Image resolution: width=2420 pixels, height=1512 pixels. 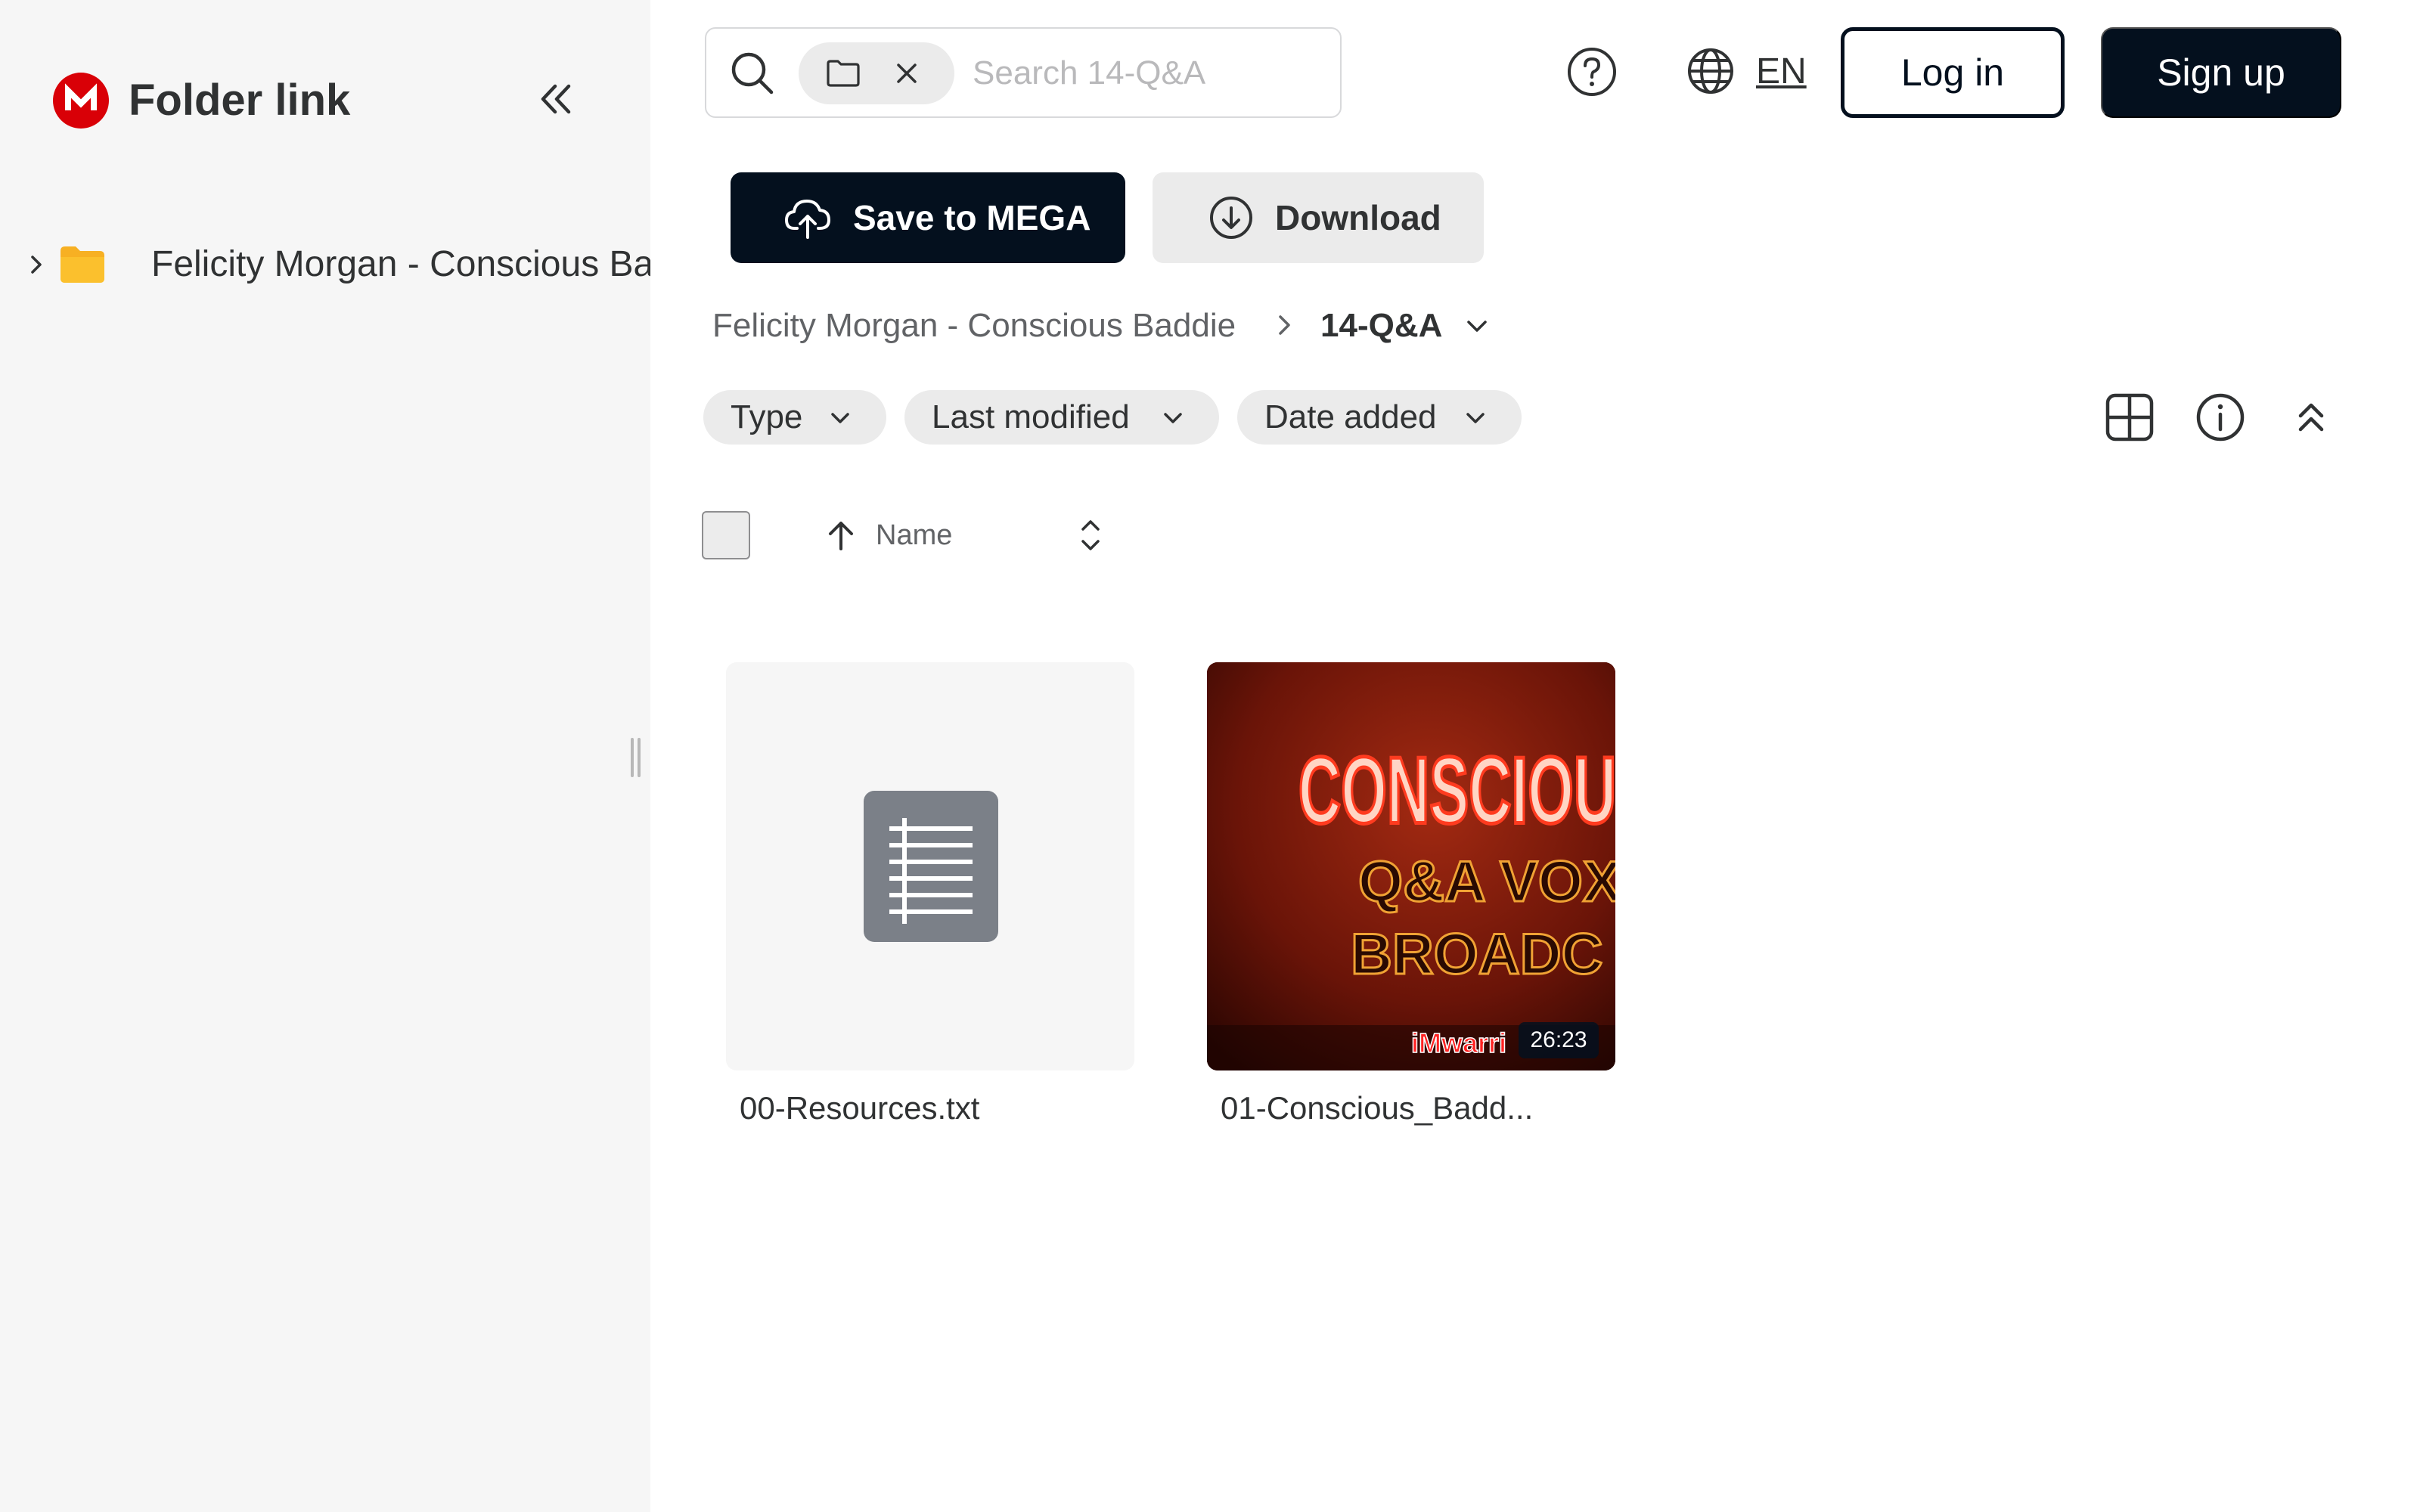 What do you see at coordinates (914, 535) in the screenshot?
I see `sort-name-label: Name` at bounding box center [914, 535].